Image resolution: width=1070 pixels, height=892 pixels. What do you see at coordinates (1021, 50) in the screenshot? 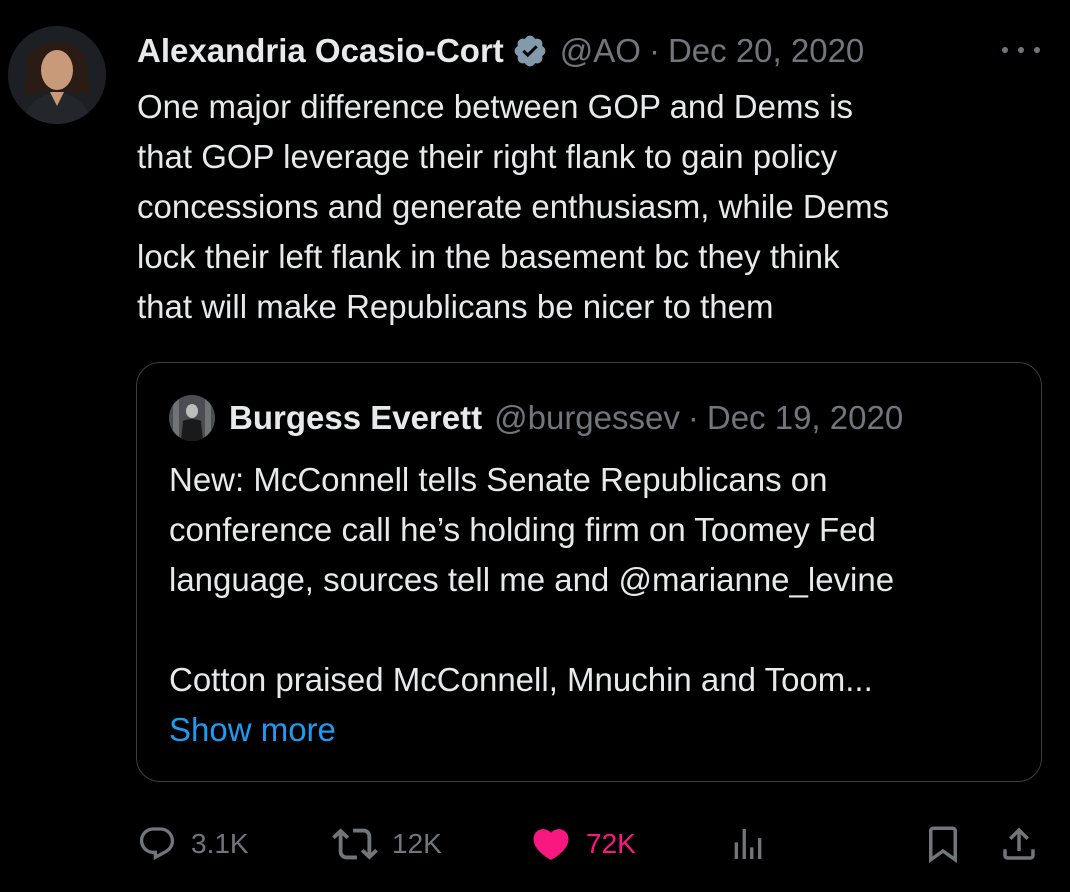
I see `more-options-icon` at bounding box center [1021, 50].